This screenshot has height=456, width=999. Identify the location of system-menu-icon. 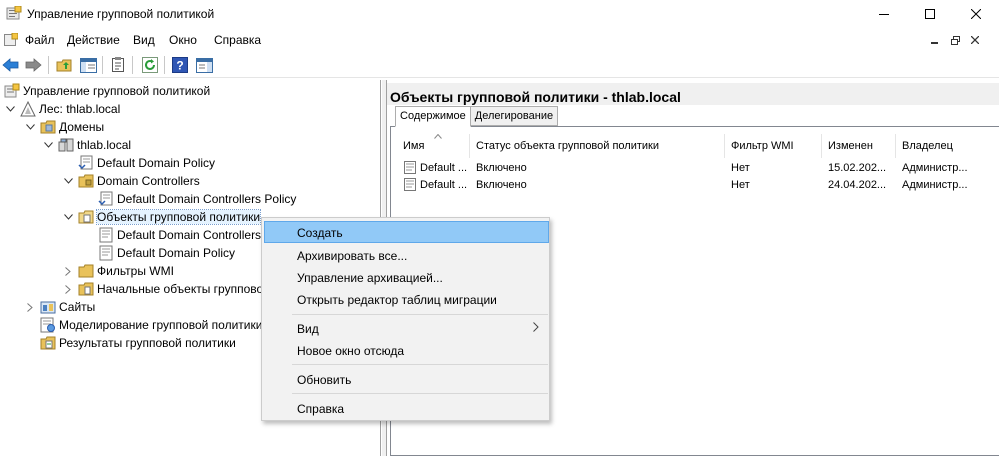
(11, 39).